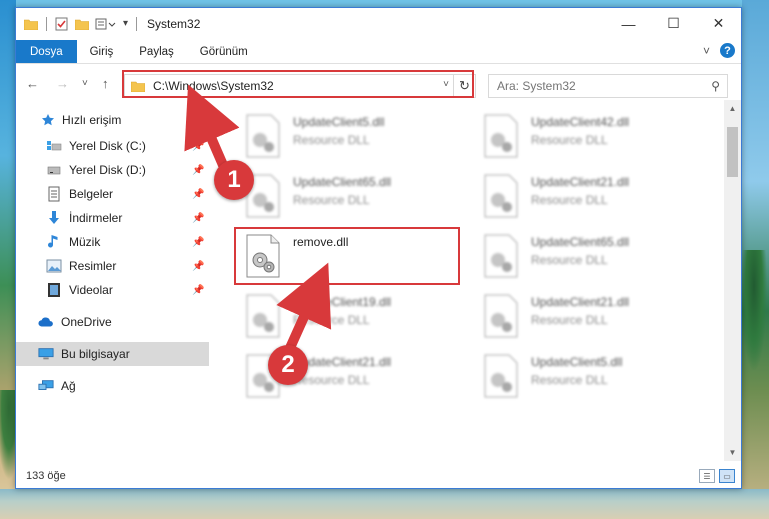 This screenshot has width=769, height=519. Describe the element at coordinates (156, 51) in the screenshot. I see `tab-share: Paylaş` at that location.